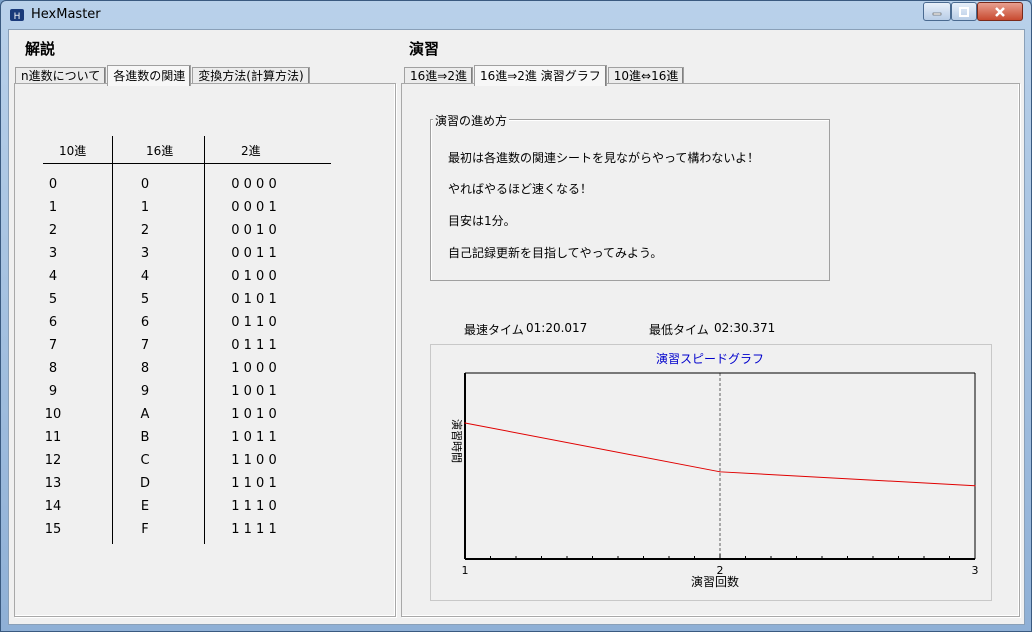 The height and width of the screenshot is (632, 1032). Describe the element at coordinates (254, 345) in the screenshot. I see `cell-binary: 0 1 1 1` at that location.